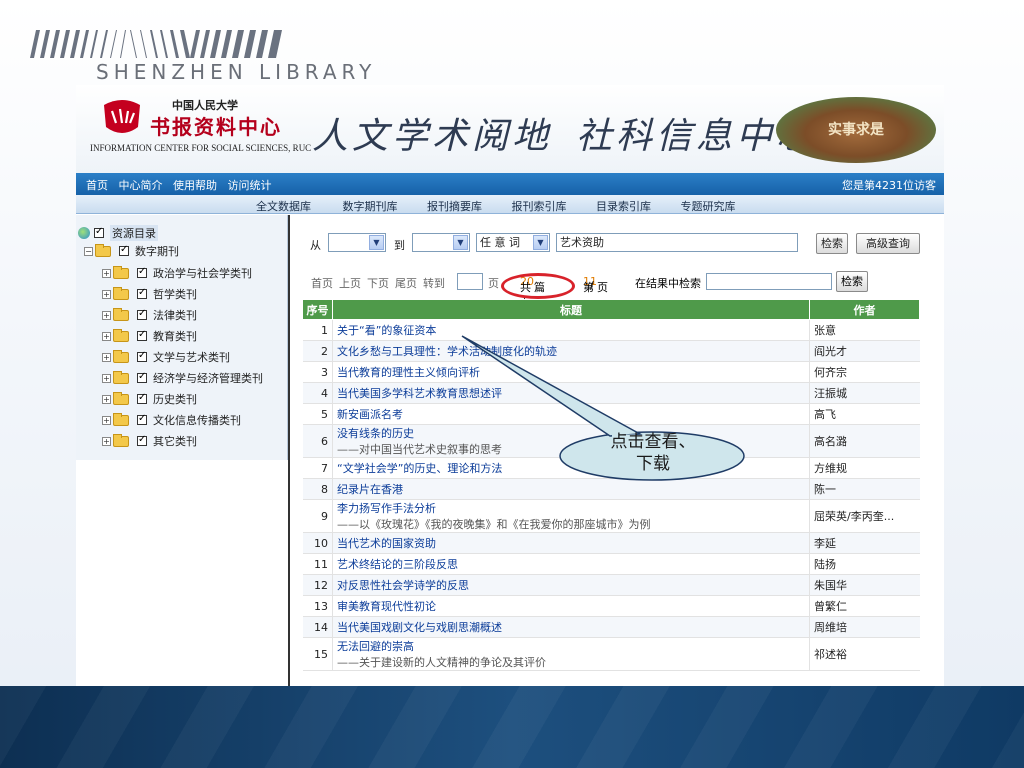 The image size is (1024, 768). What do you see at coordinates (149, 399) in the screenshot?
I see `tree-category-6: + 历史类刊` at bounding box center [149, 399].